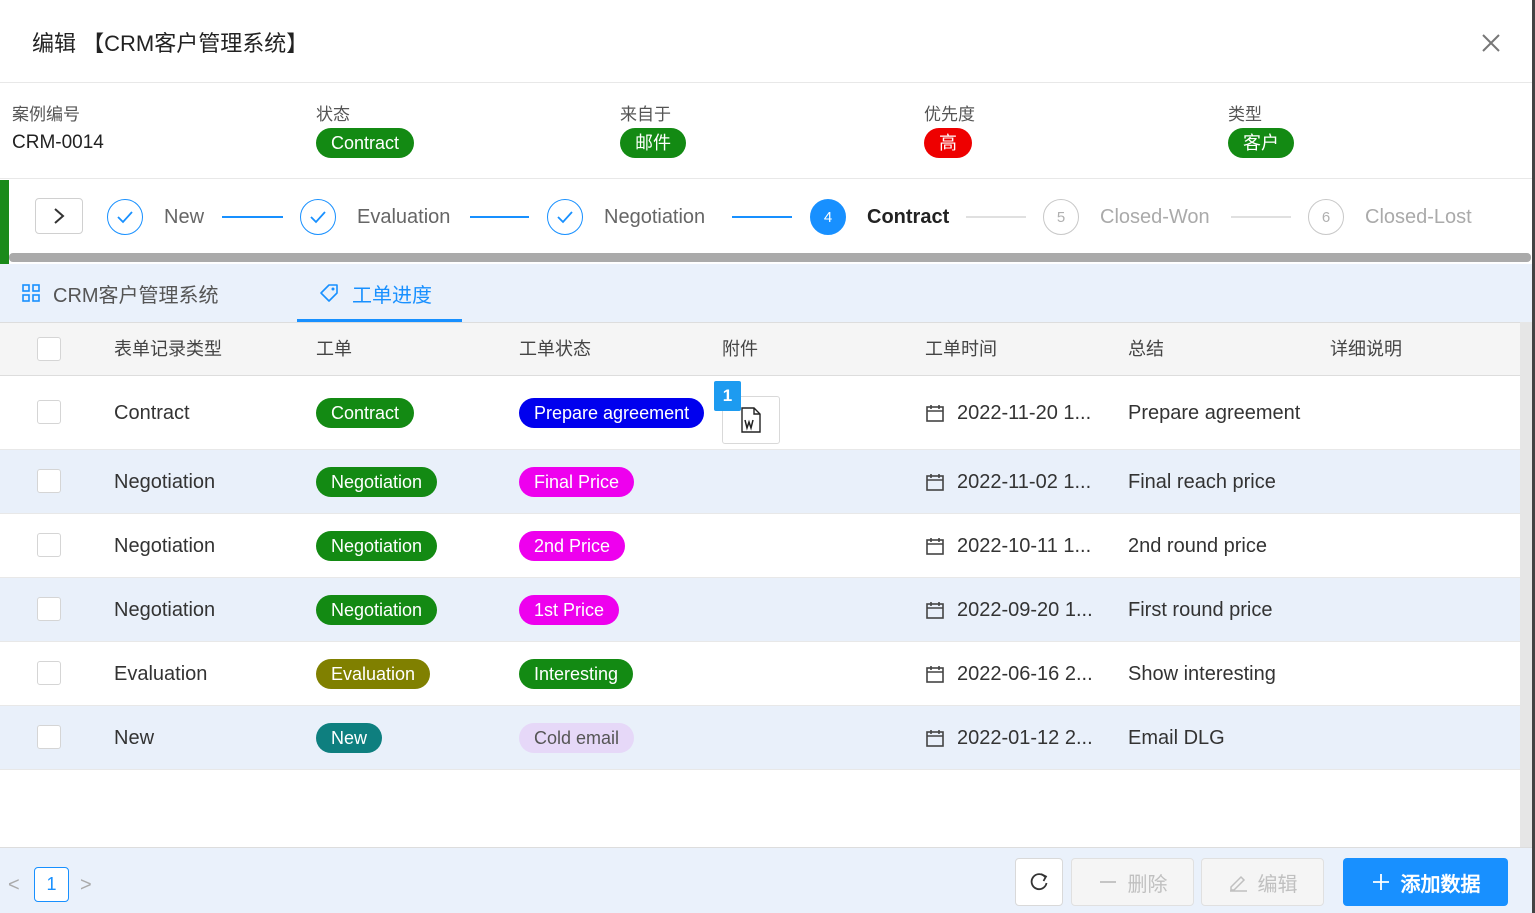  I want to click on status-cell: Final Price, so click(577, 482).